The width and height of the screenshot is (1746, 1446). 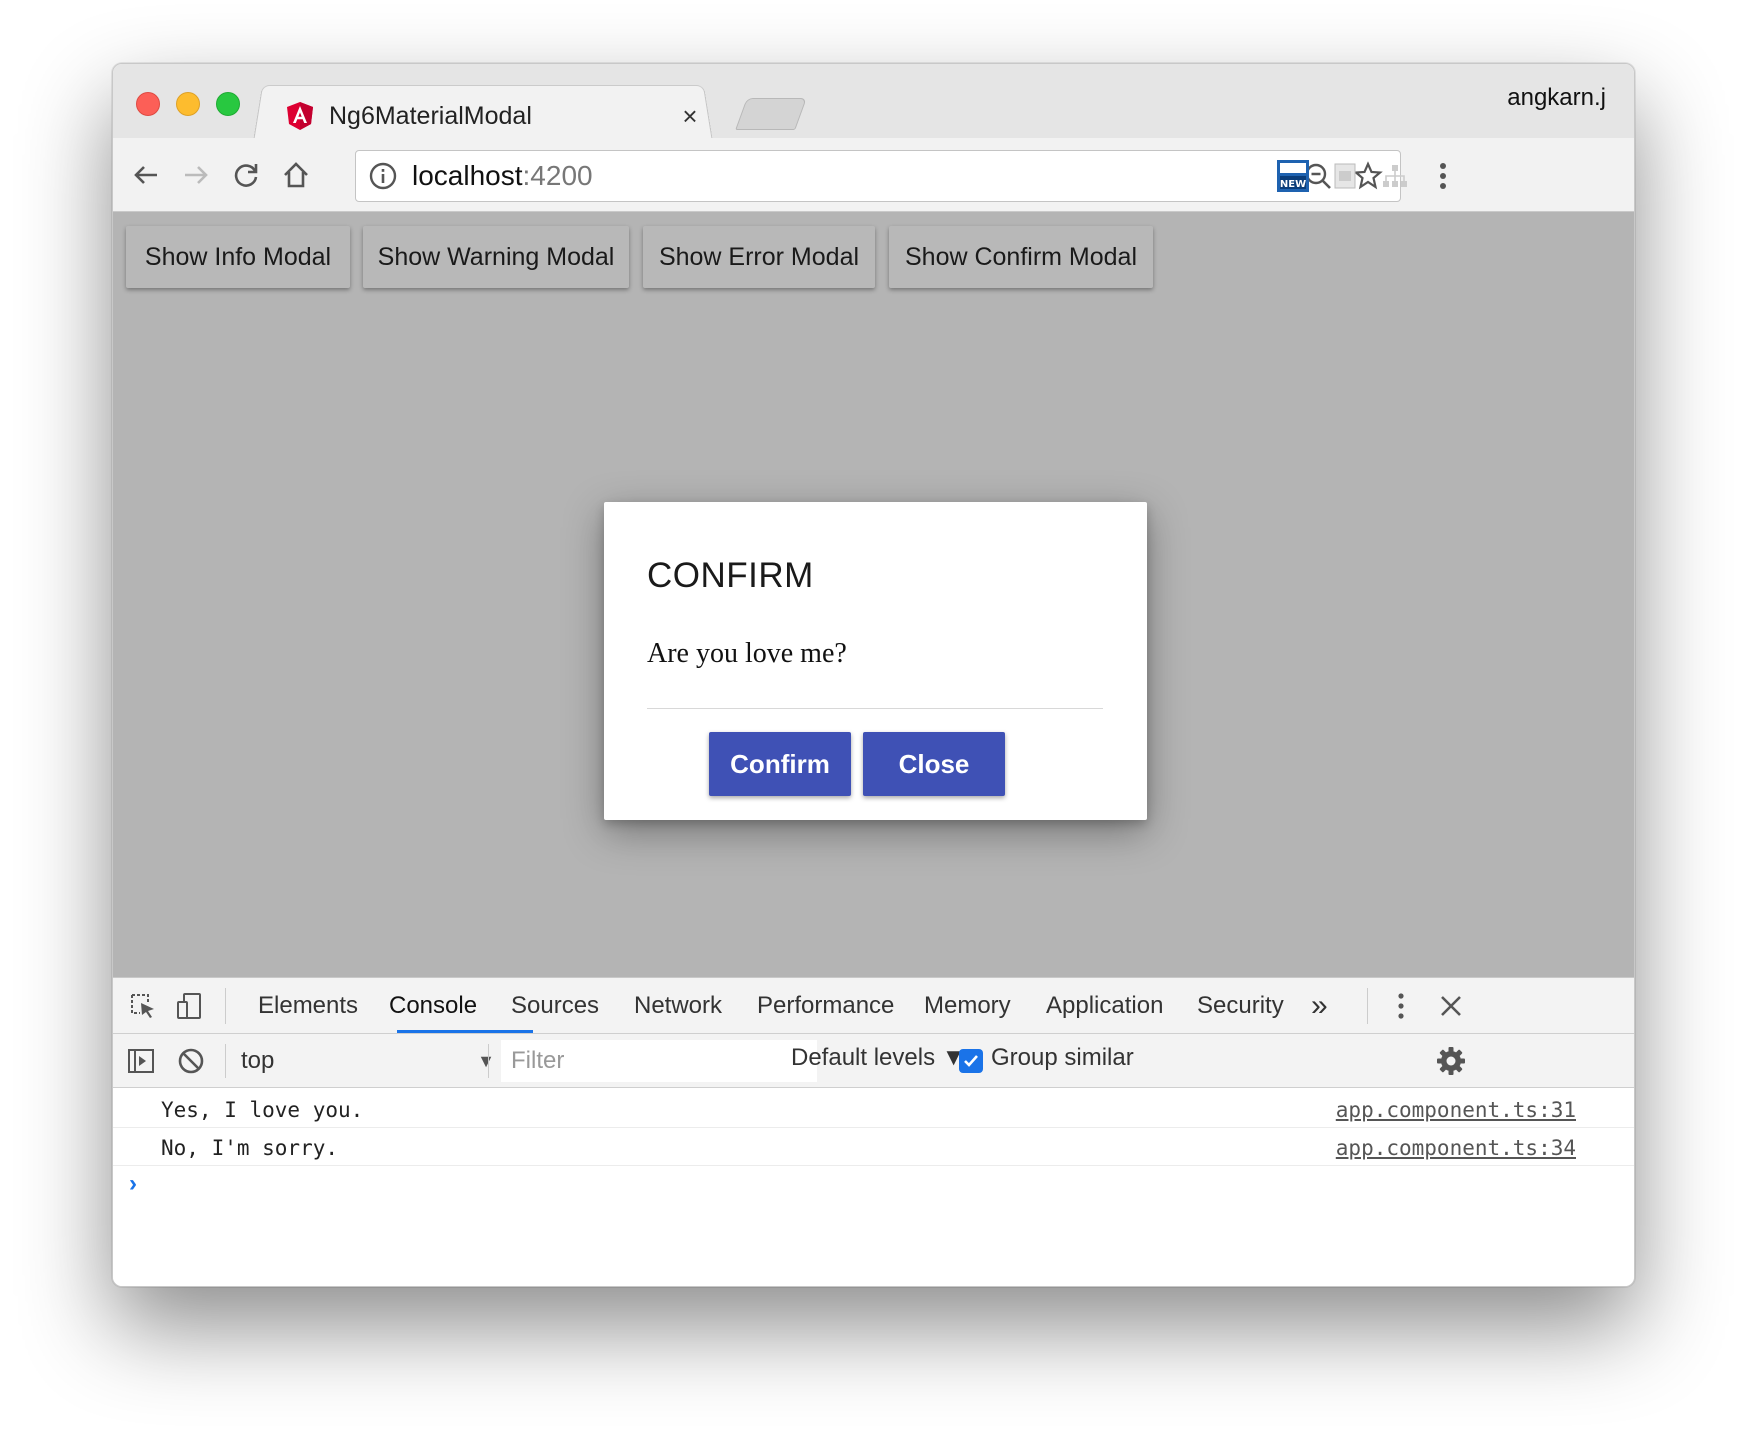 I want to click on console-message: No, I'm sorry., so click(x=250, y=1148).